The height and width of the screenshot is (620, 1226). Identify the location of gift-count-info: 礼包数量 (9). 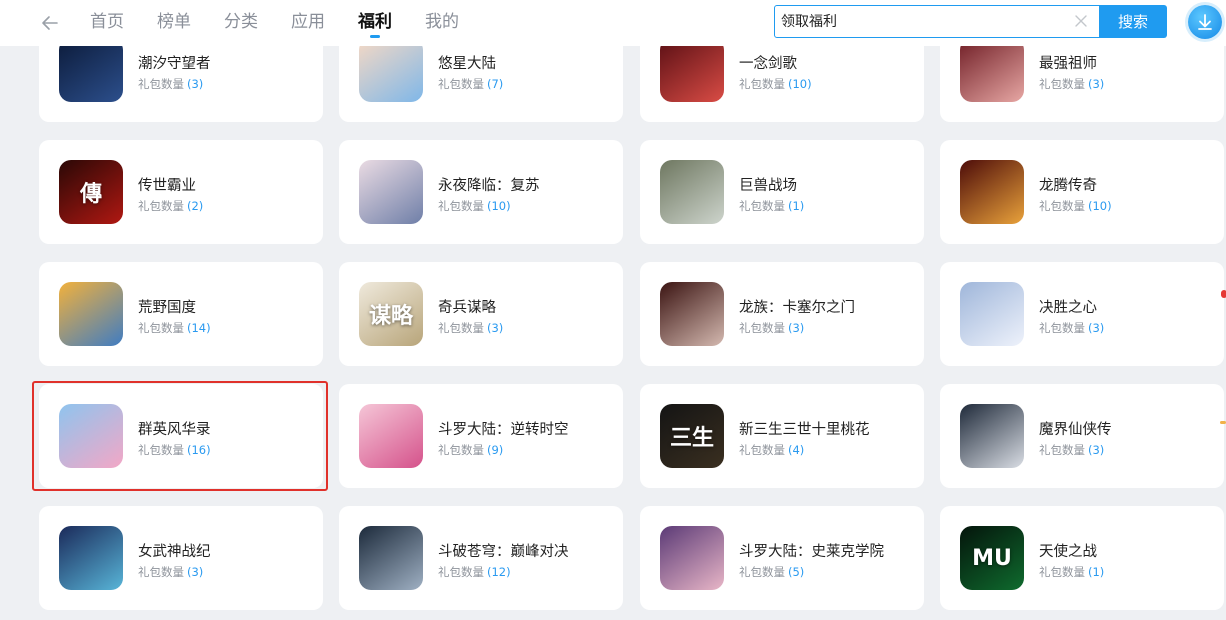
(470, 450).